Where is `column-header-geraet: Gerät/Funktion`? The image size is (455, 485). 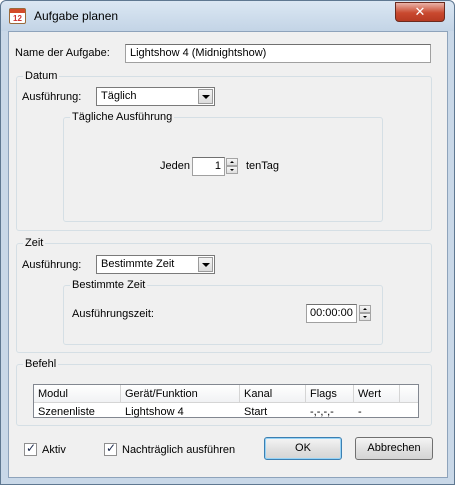 column-header-geraet: Gerät/Funktion is located at coordinates (180, 394).